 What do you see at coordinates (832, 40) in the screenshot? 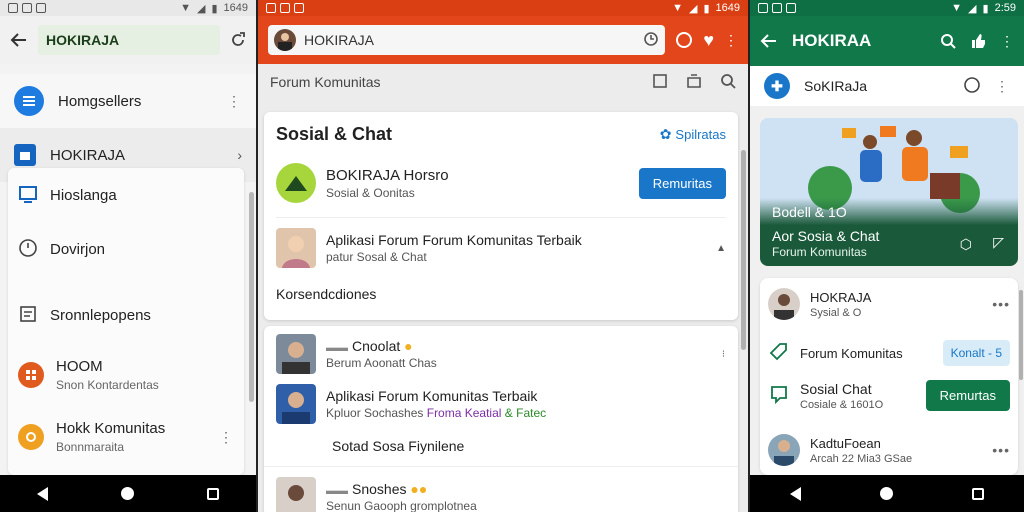
I see `app-title: HOKIRAA` at bounding box center [832, 40].